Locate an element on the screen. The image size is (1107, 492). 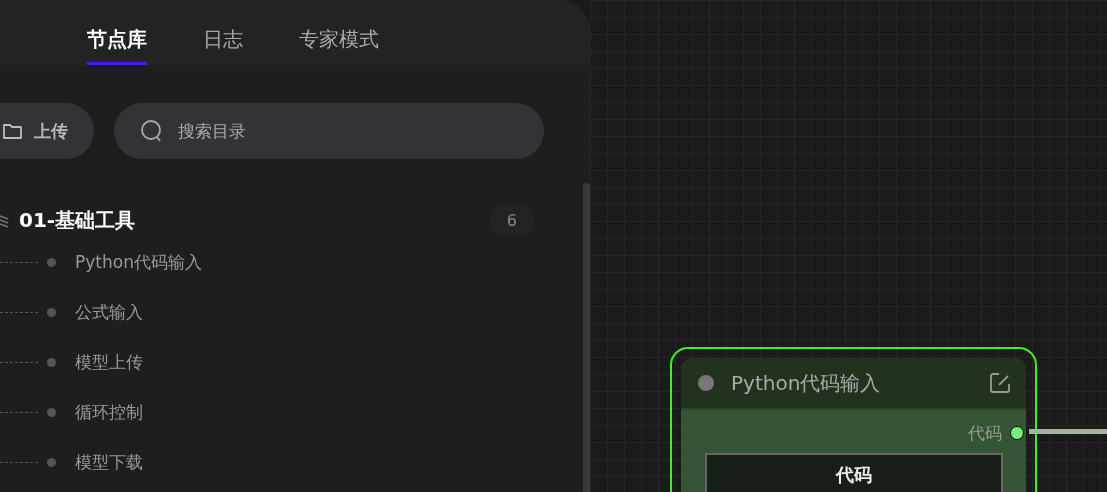
tree-item: Python代码输入 is located at coordinates (138, 262).